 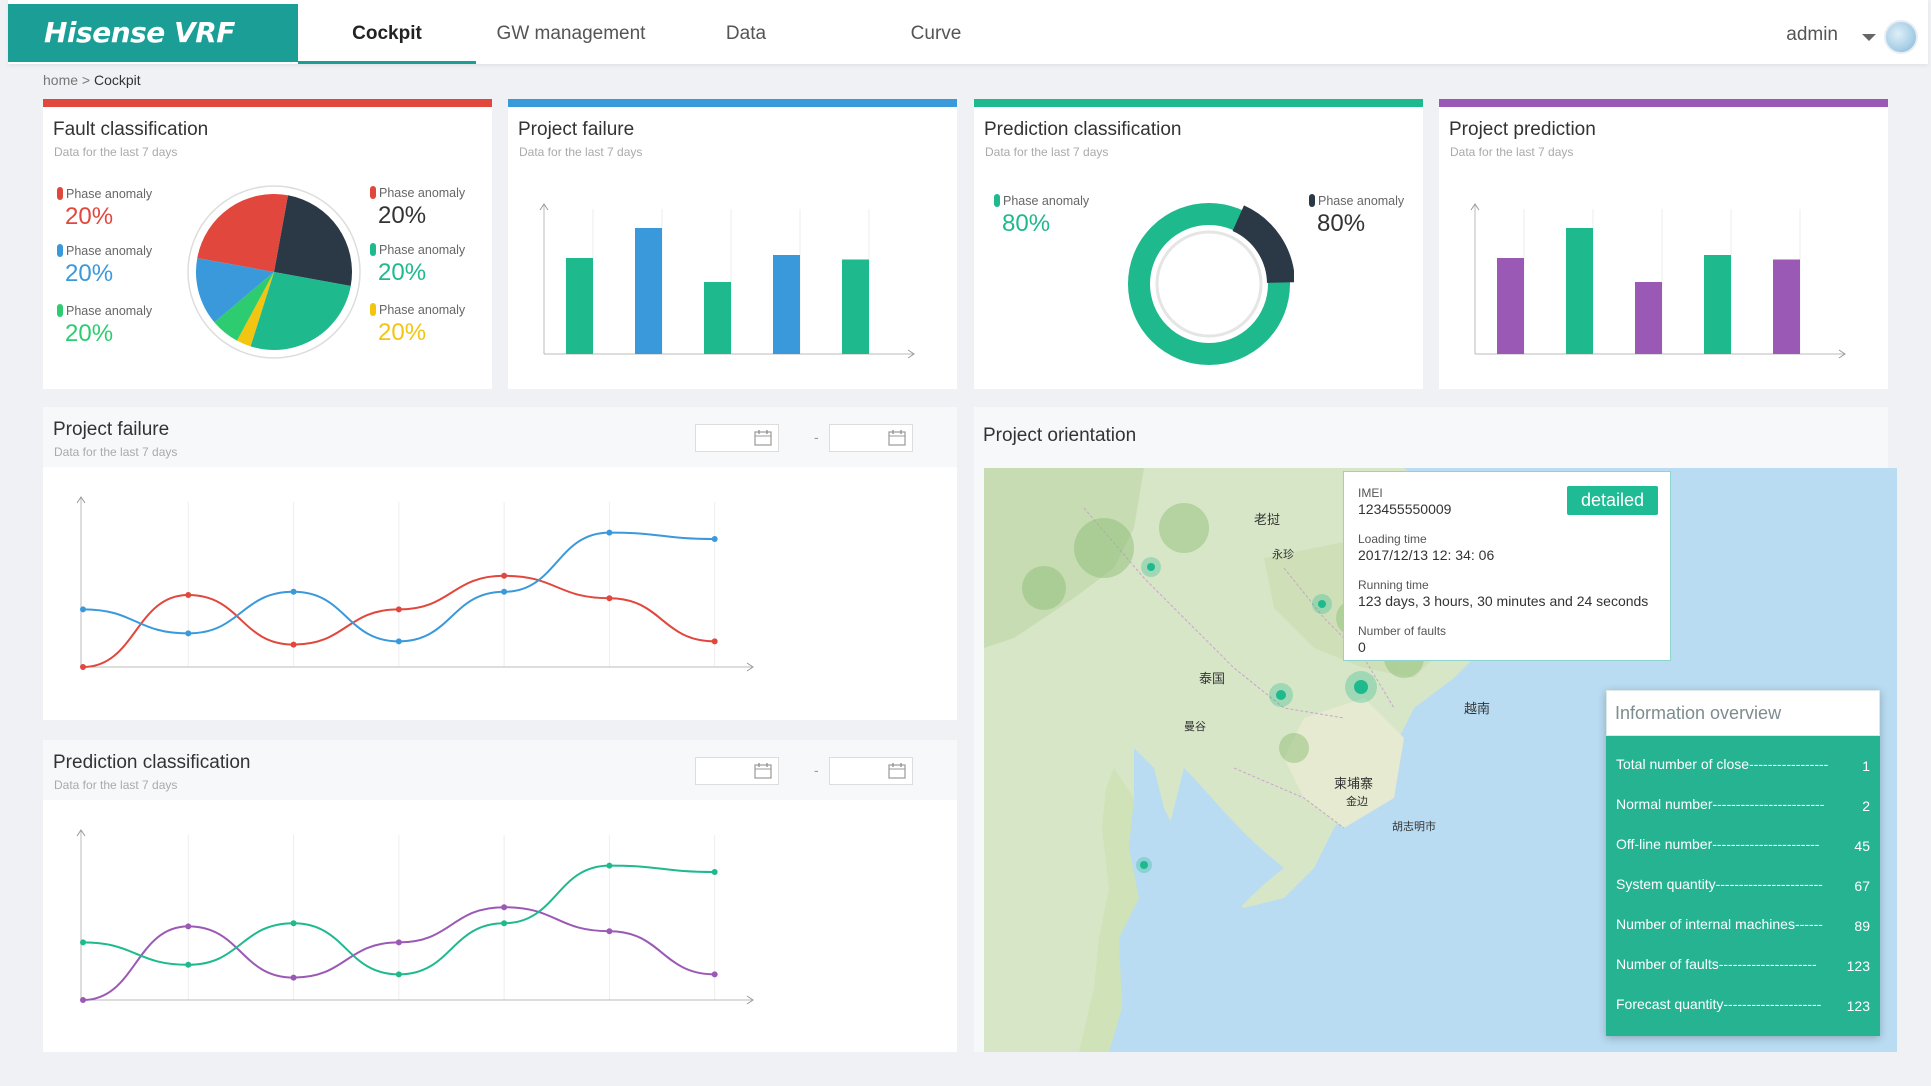 I want to click on project-failure-card: Project failure Data for the last 7 days, so click(x=732, y=244).